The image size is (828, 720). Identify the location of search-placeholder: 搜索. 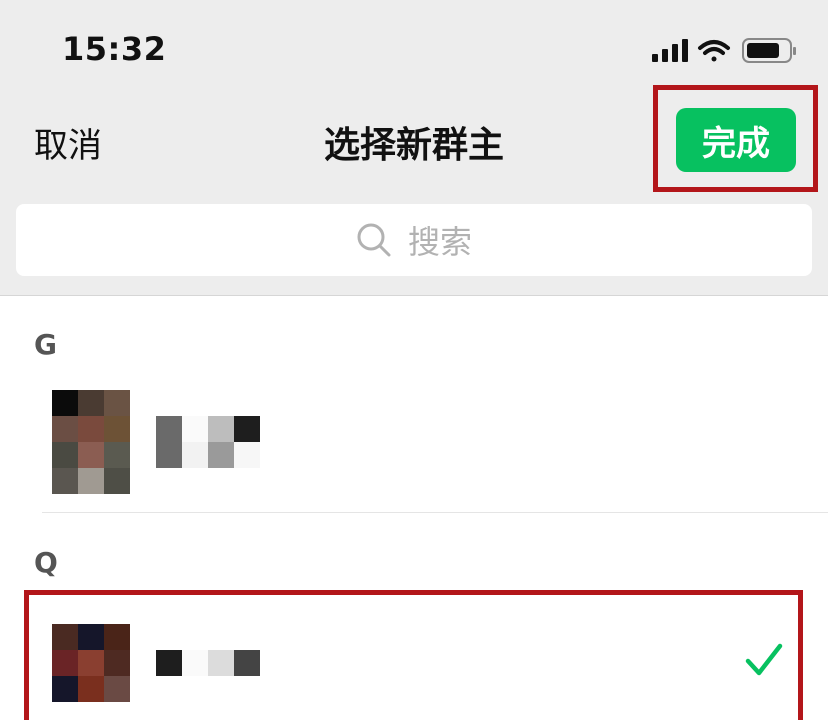
(439, 242).